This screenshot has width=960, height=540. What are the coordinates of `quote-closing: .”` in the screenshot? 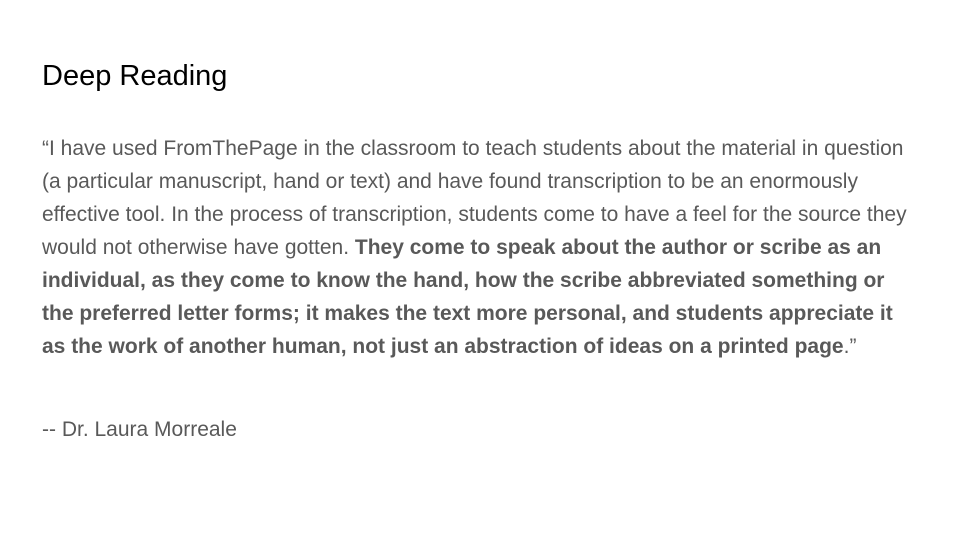 It's located at (850, 346).